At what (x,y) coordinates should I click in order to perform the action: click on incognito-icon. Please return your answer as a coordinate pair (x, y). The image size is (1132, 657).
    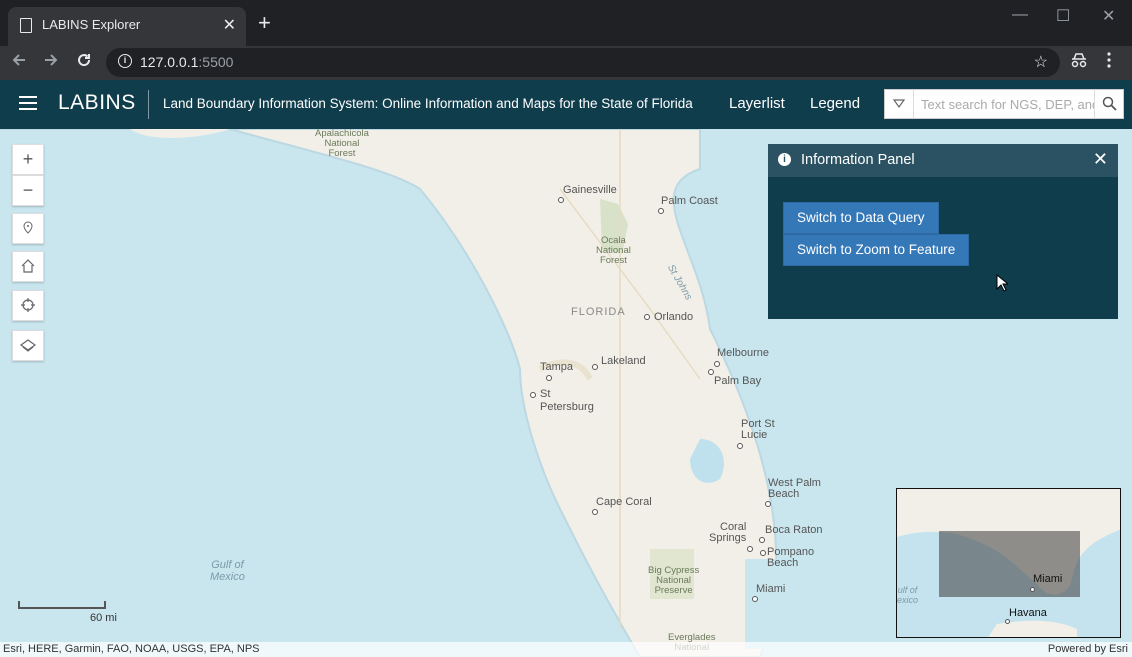
    Looking at the image, I should click on (1079, 62).